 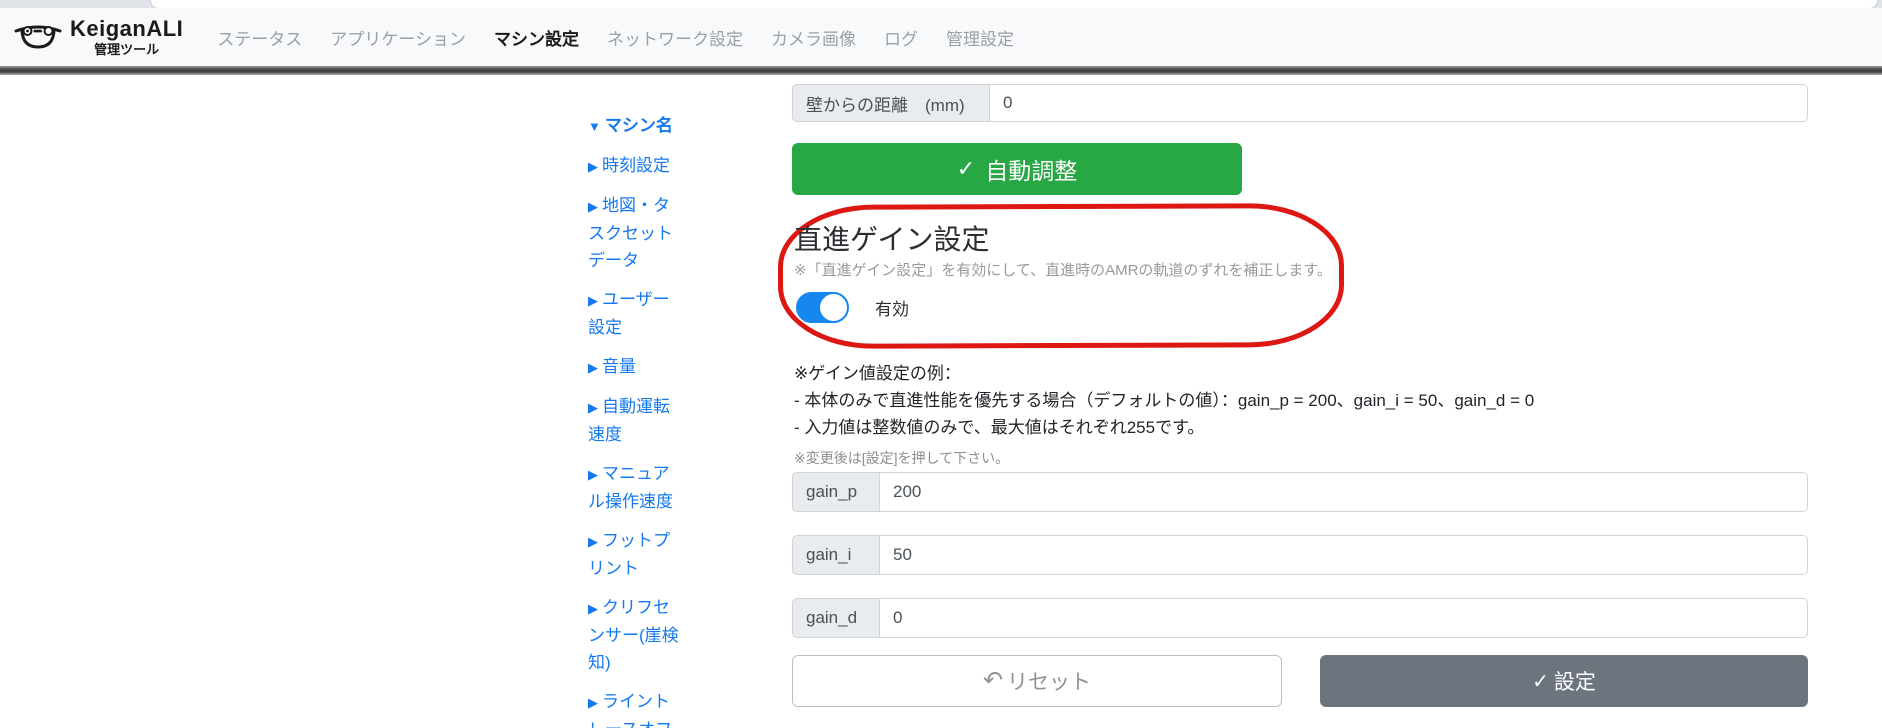 I want to click on gain-i-field: gain_i, so click(x=1300, y=555).